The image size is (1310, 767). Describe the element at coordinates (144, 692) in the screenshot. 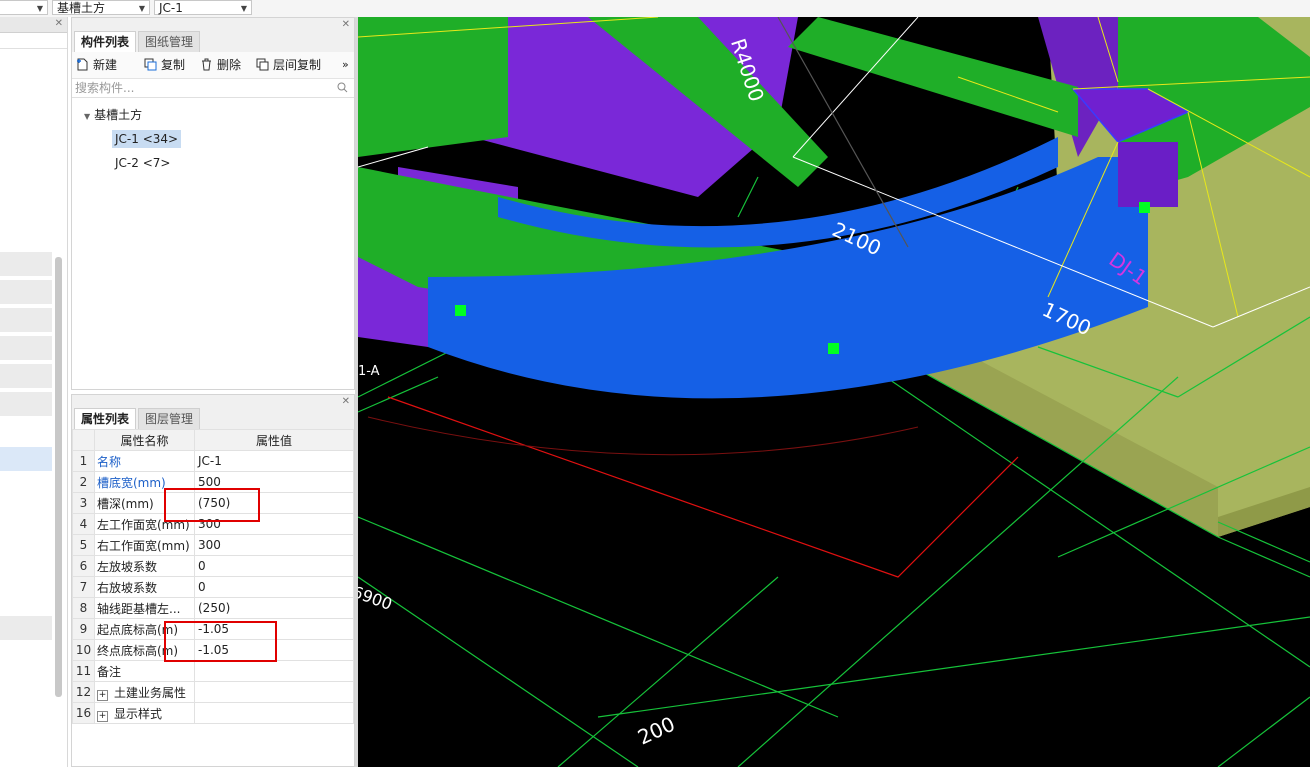

I see `property-name: + 土建业务属性` at that location.